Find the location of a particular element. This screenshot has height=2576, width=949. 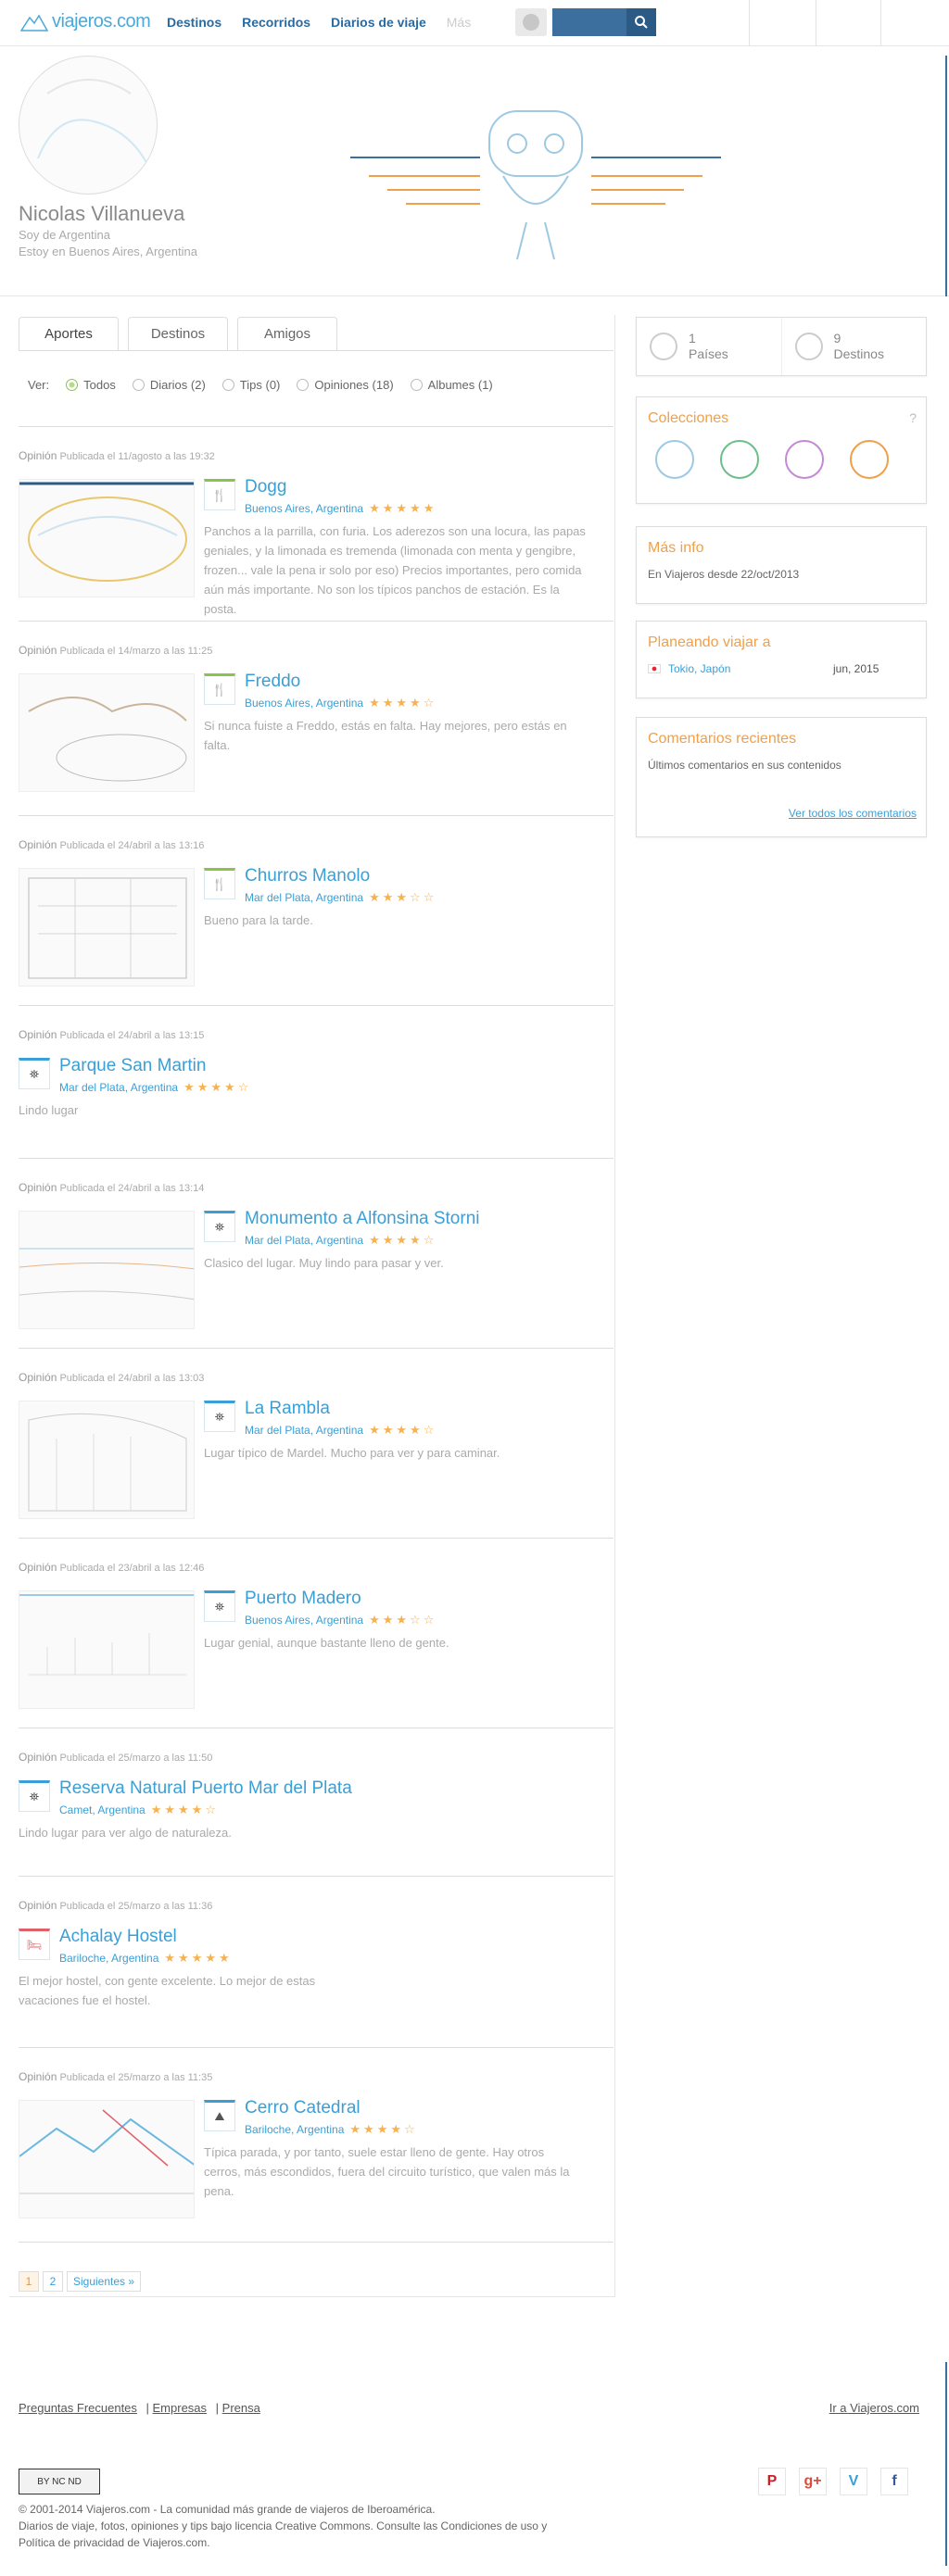

user-avatar is located at coordinates (531, 22).